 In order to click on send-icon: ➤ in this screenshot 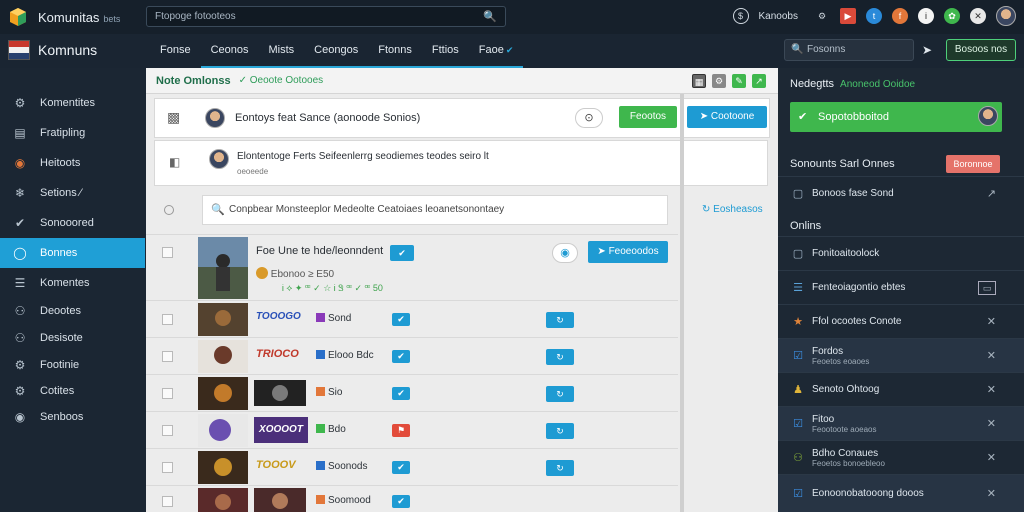, I will do `click(927, 50)`.